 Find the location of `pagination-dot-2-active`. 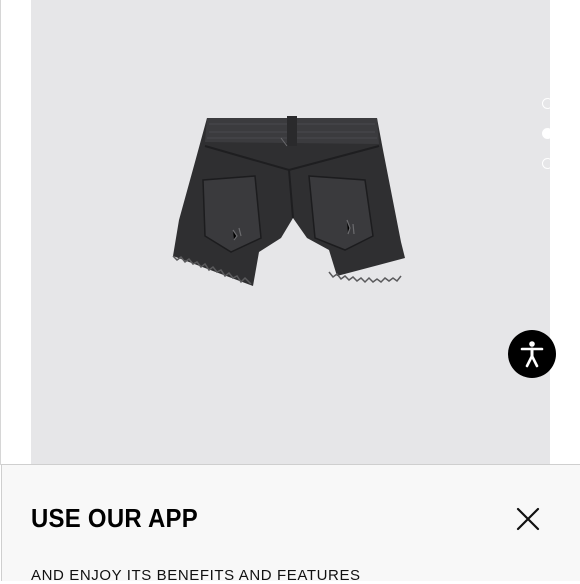

pagination-dot-2-active is located at coordinates (546, 133).